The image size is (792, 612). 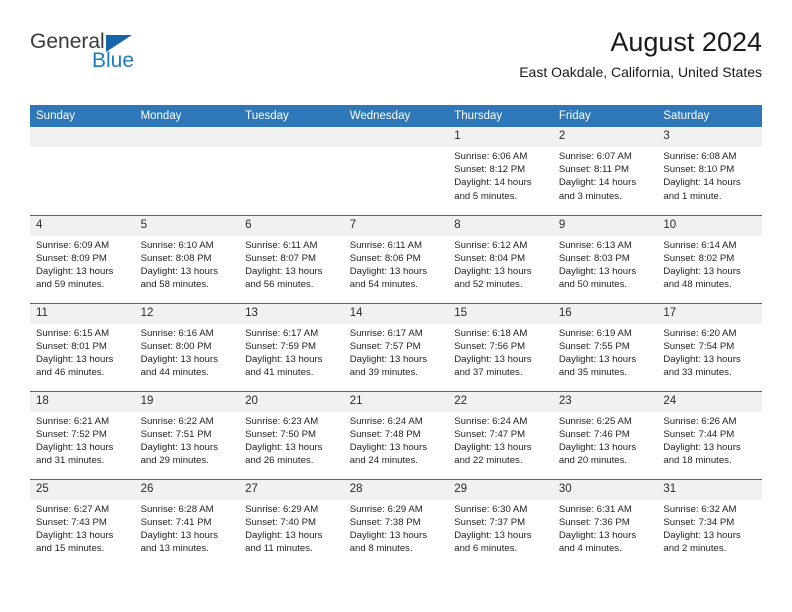 What do you see at coordinates (491, 421) in the screenshot?
I see `sunrise-time: Sunrise: 6:24 AM` at bounding box center [491, 421].